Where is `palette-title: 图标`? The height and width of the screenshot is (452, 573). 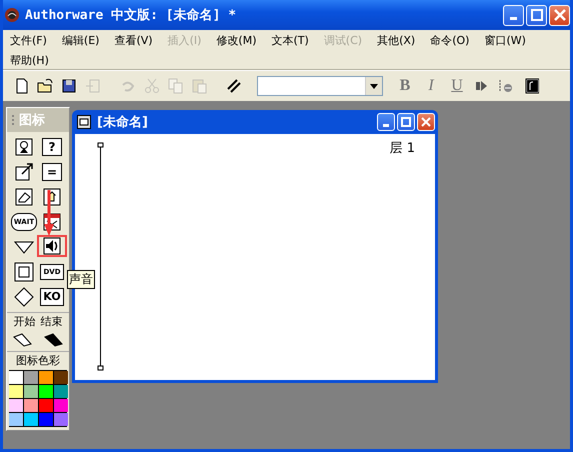
palette-title: 图标 is located at coordinates (32, 120).